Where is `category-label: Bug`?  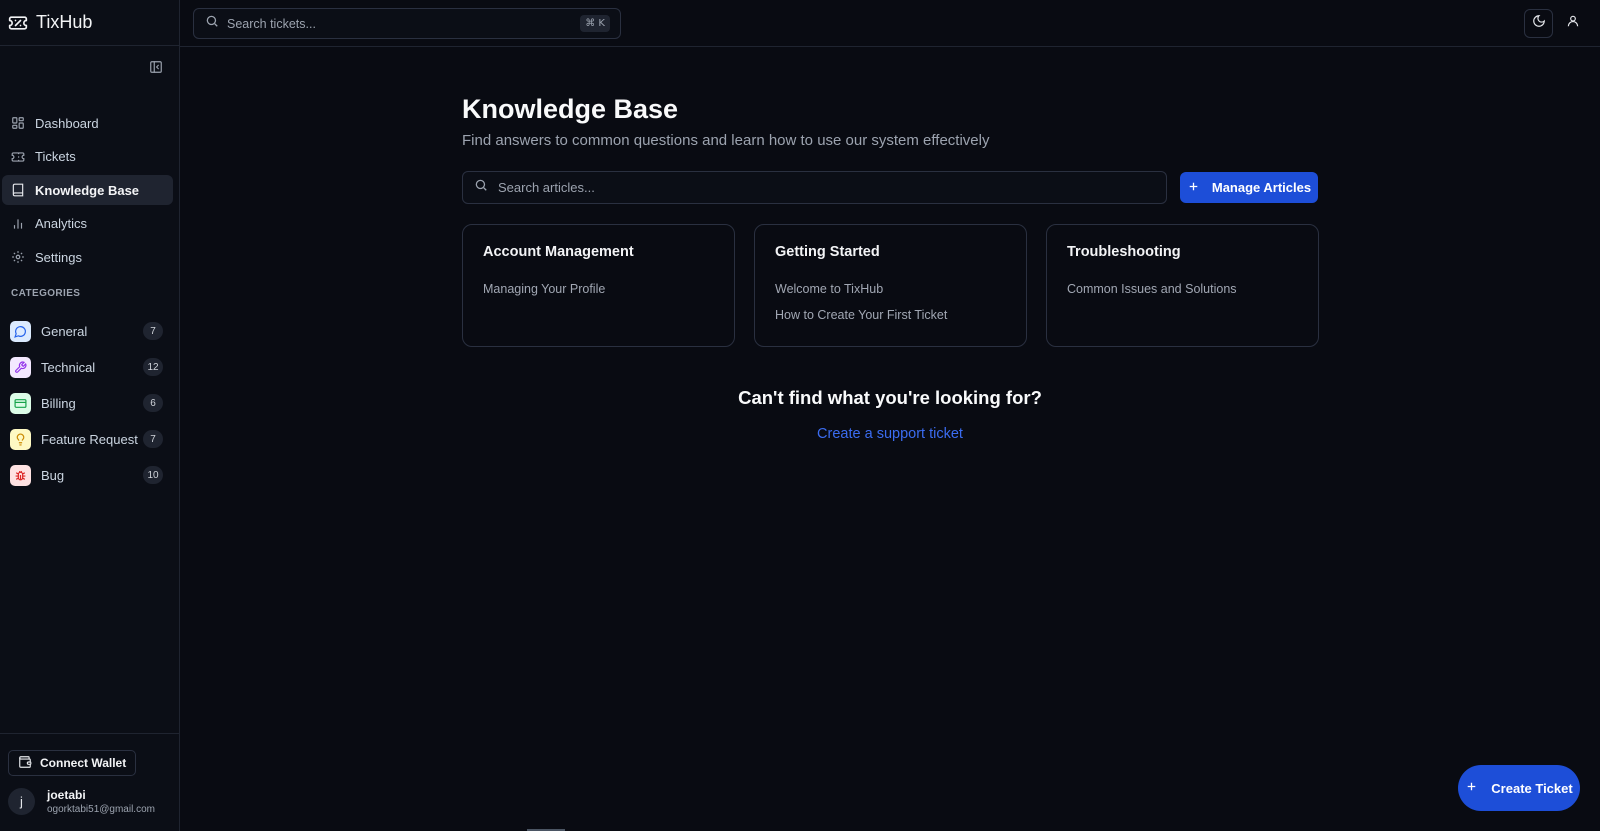
category-label: Bug is located at coordinates (53, 475).